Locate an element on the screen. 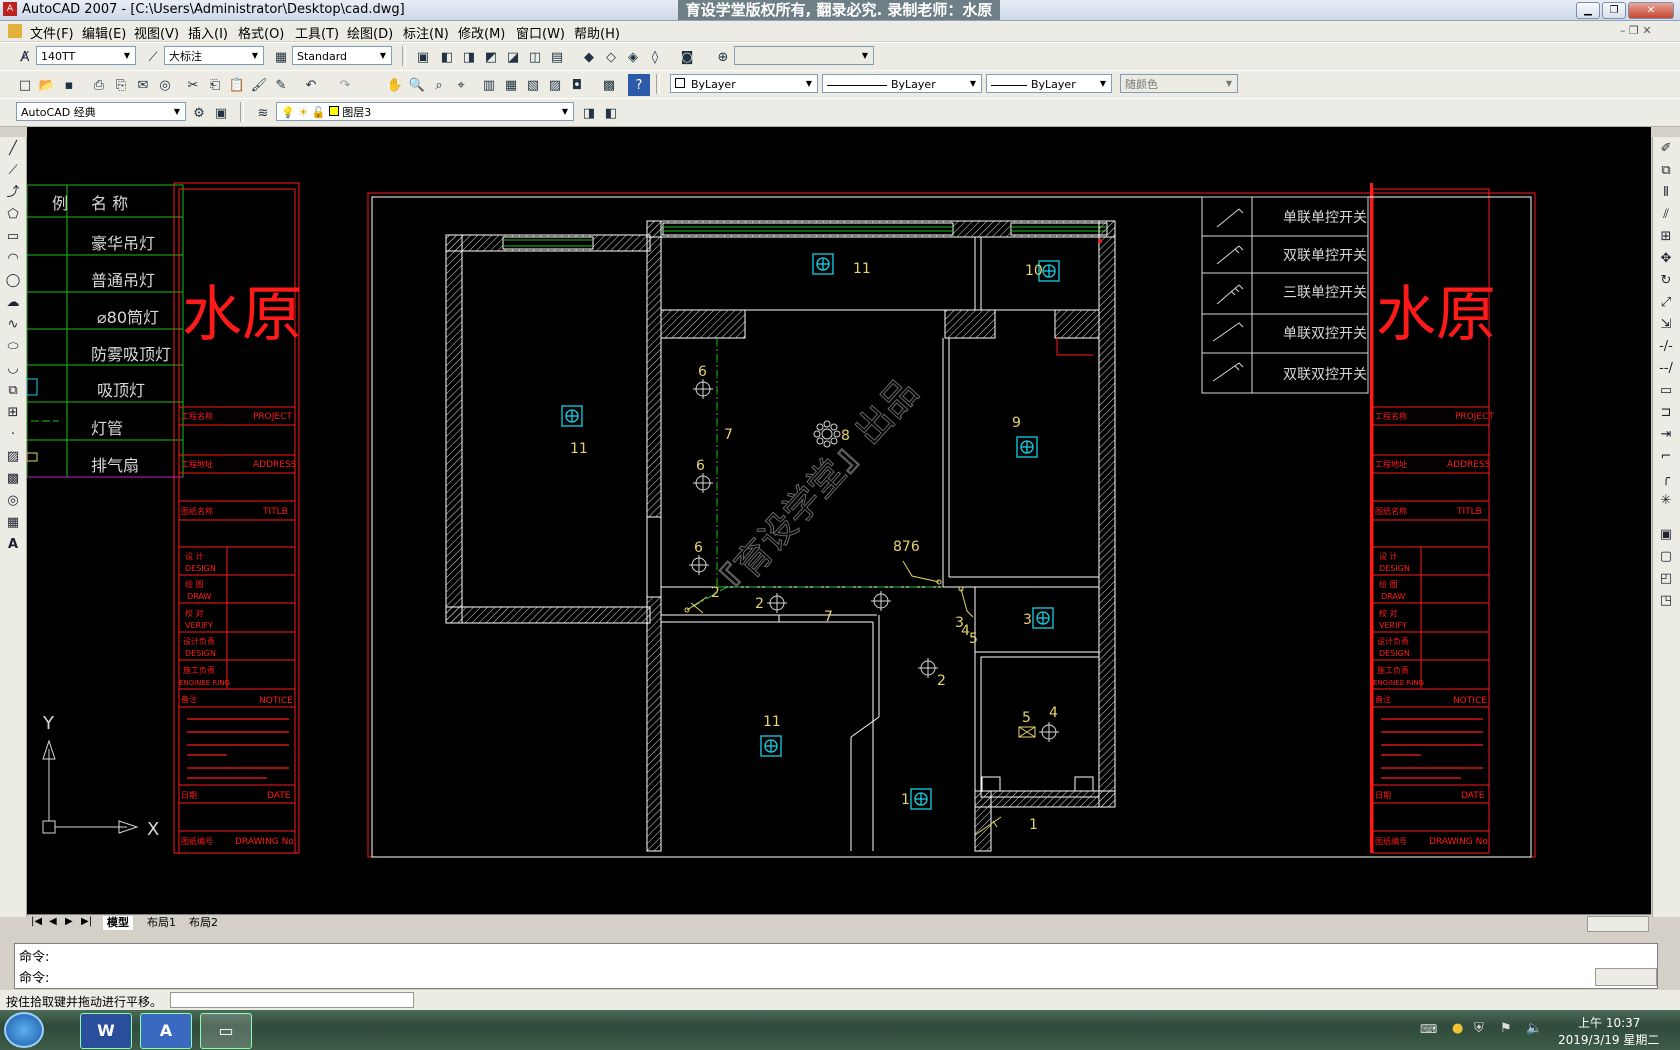 The width and height of the screenshot is (1680, 1050). match-properties-icon: 🖌 is located at coordinates (259, 85).